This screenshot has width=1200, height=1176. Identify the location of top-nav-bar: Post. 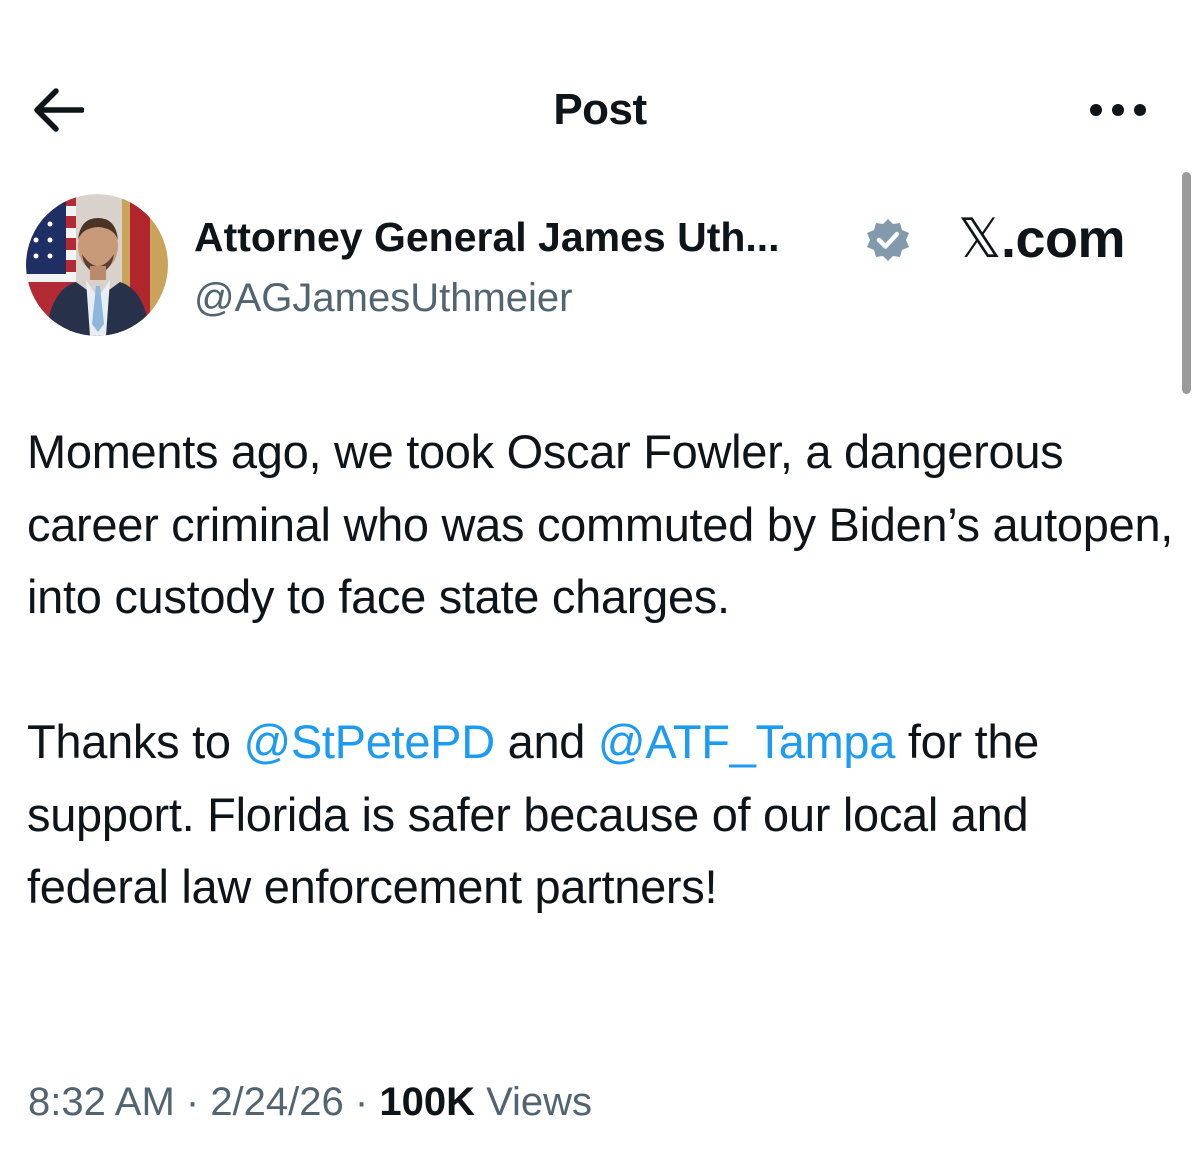
(600, 110).